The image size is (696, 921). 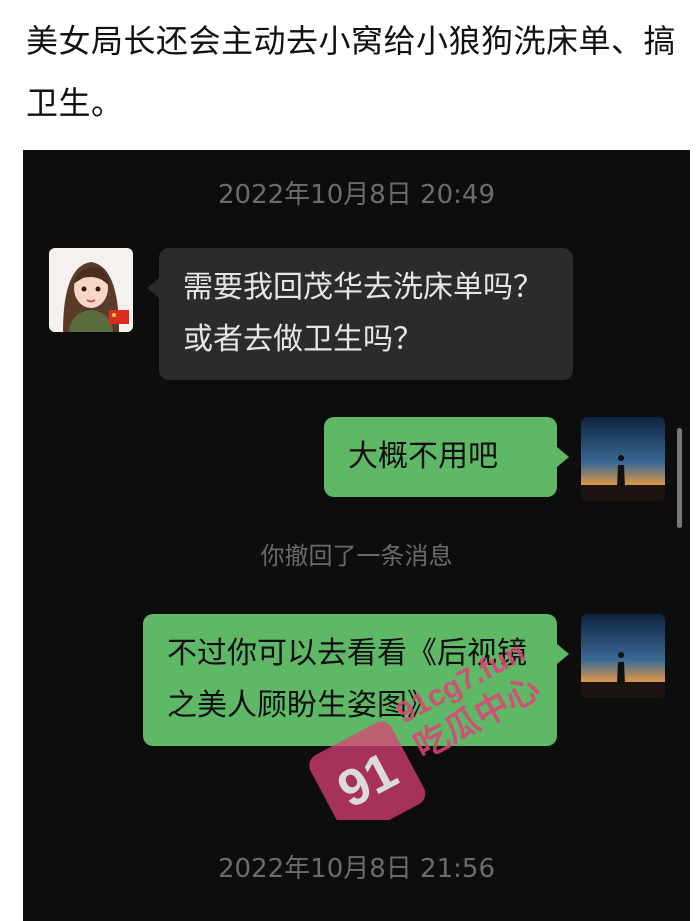 I want to click on chat-timestamp: 2022年10月8日 20:49, so click(x=356, y=195).